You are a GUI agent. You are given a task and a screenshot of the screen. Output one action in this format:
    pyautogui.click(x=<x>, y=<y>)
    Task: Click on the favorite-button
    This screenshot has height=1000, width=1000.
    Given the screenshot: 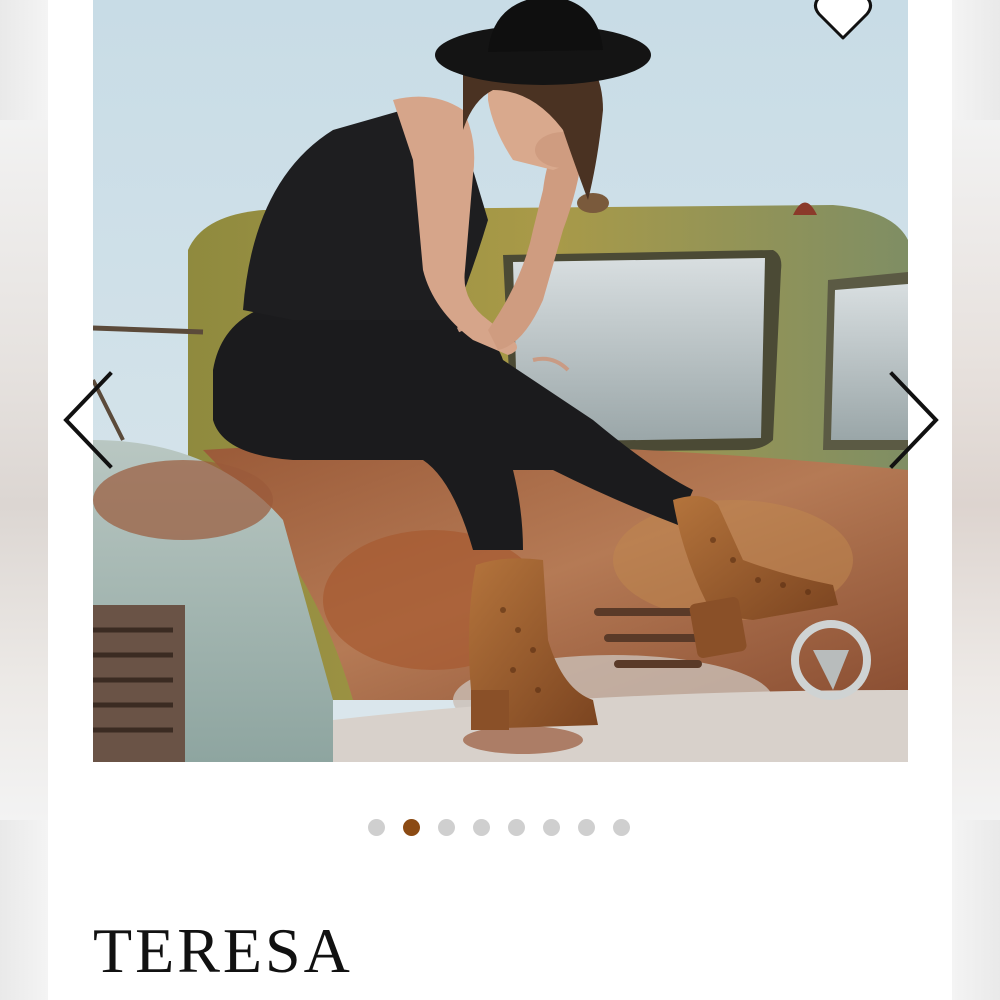 What is the action you would take?
    pyautogui.click(x=843, y=22)
    